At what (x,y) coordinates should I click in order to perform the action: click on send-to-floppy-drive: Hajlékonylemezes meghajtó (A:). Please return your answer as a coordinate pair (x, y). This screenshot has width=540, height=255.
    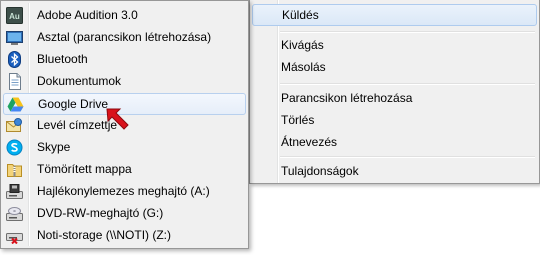
    Looking at the image, I should click on (124, 192).